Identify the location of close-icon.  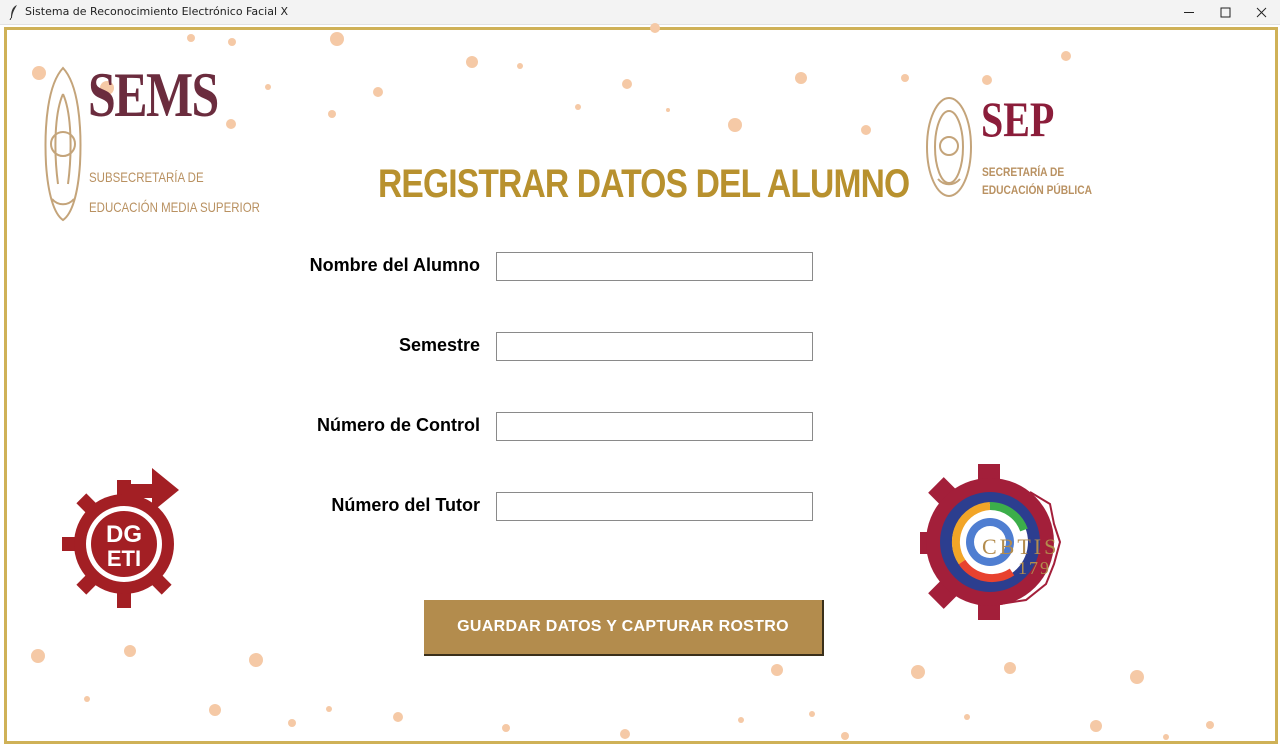
(1261, 12).